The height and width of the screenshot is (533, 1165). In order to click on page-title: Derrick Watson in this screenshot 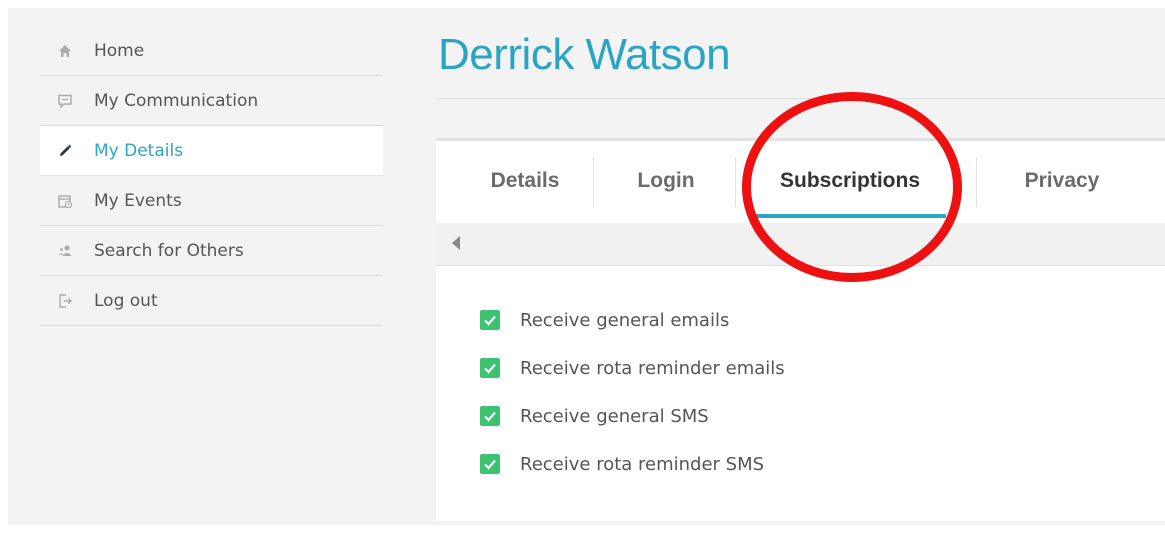, I will do `click(584, 54)`.